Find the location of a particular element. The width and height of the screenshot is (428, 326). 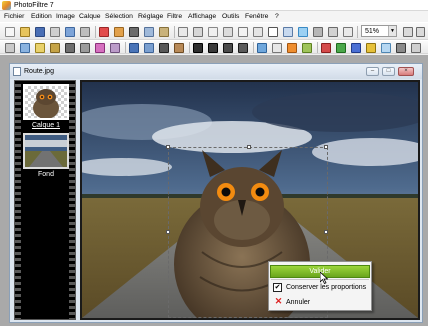

layer-thumbnail-fond is located at coordinates (46, 151).